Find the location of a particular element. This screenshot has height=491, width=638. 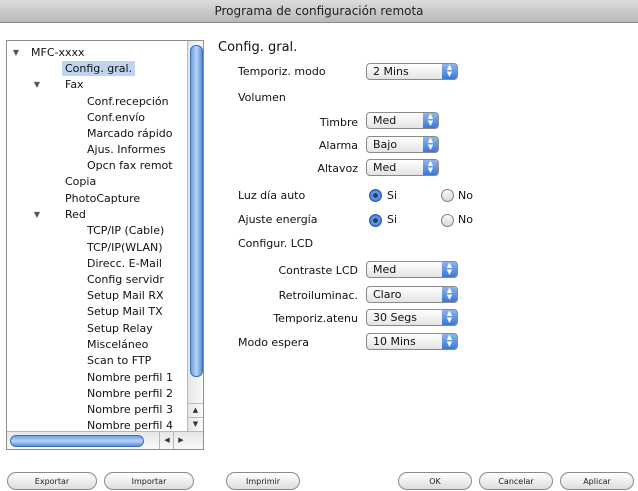

tree-item-label: Setup Mail TX is located at coordinates (125, 311).